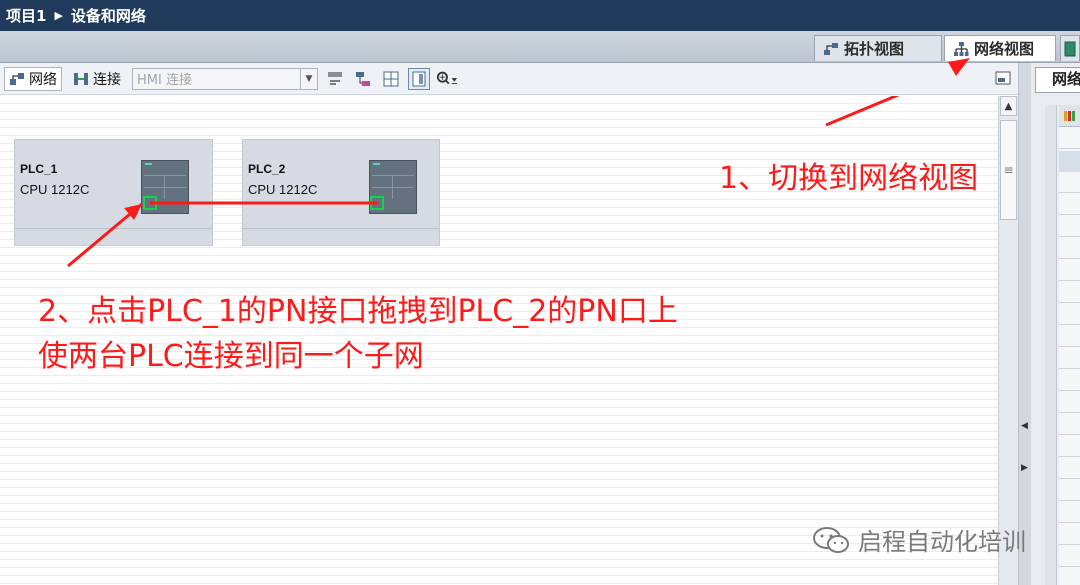 The image size is (1080, 585). What do you see at coordinates (341, 192) in the screenshot?
I see `device-plc-2: PLC_2 CPU 1212C` at bounding box center [341, 192].